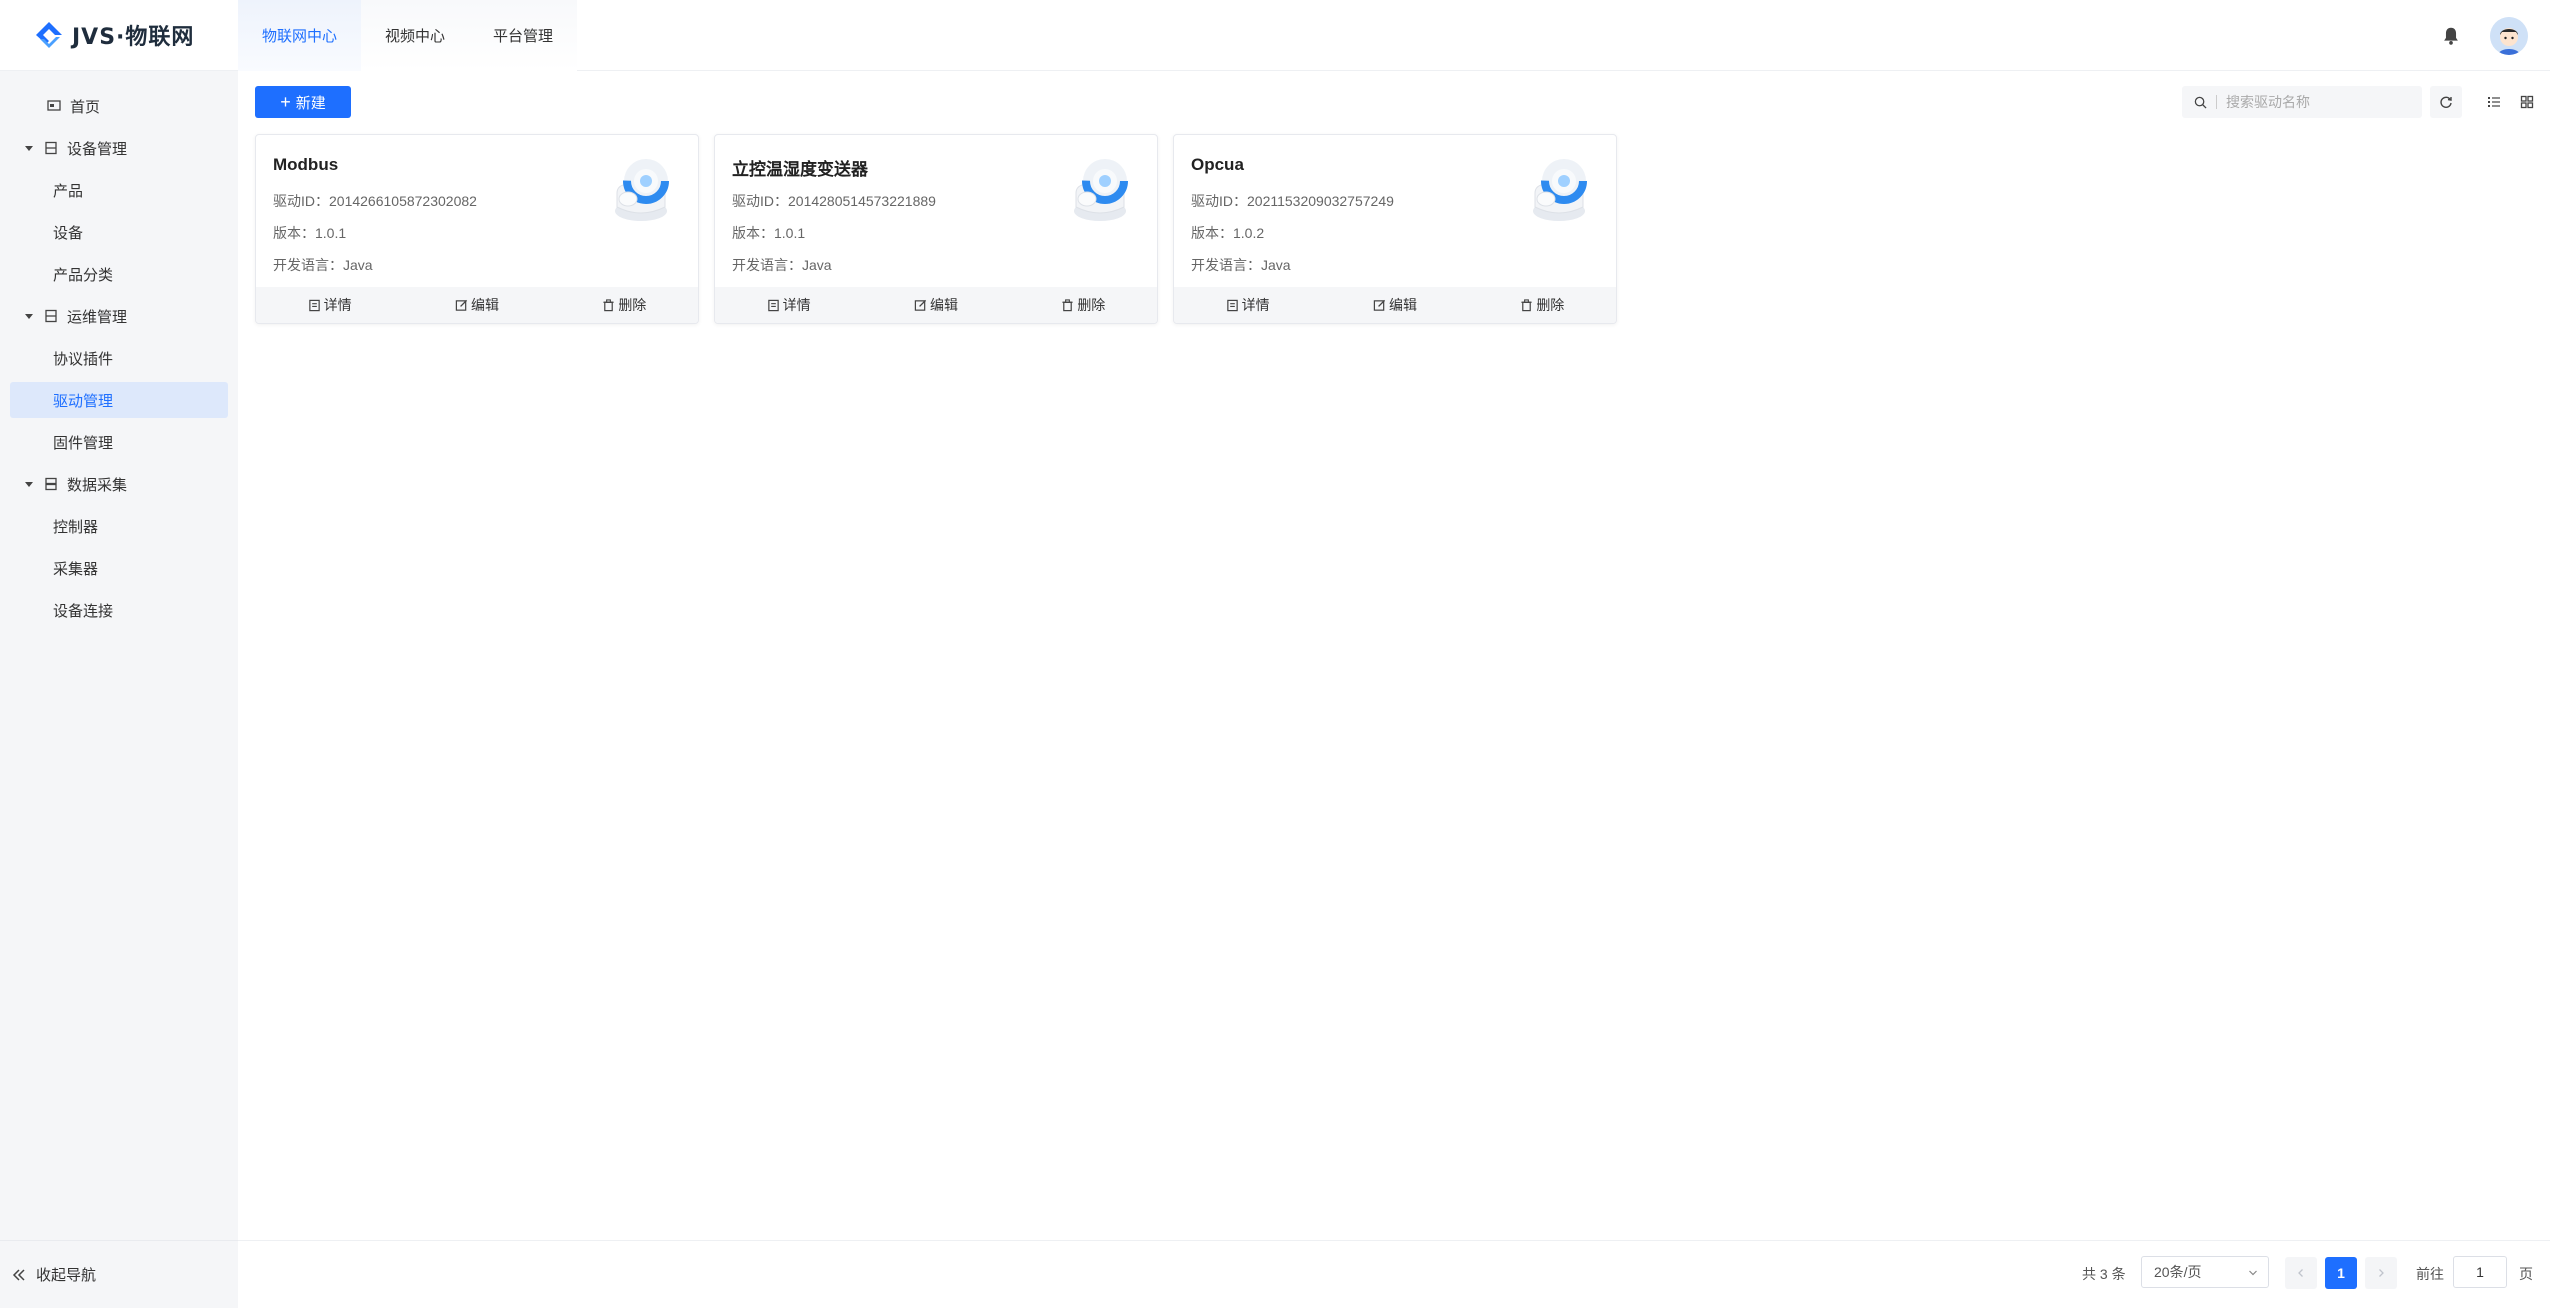  What do you see at coordinates (119, 274) in the screenshot?
I see `sidebar-item-product-category: 产品分类` at bounding box center [119, 274].